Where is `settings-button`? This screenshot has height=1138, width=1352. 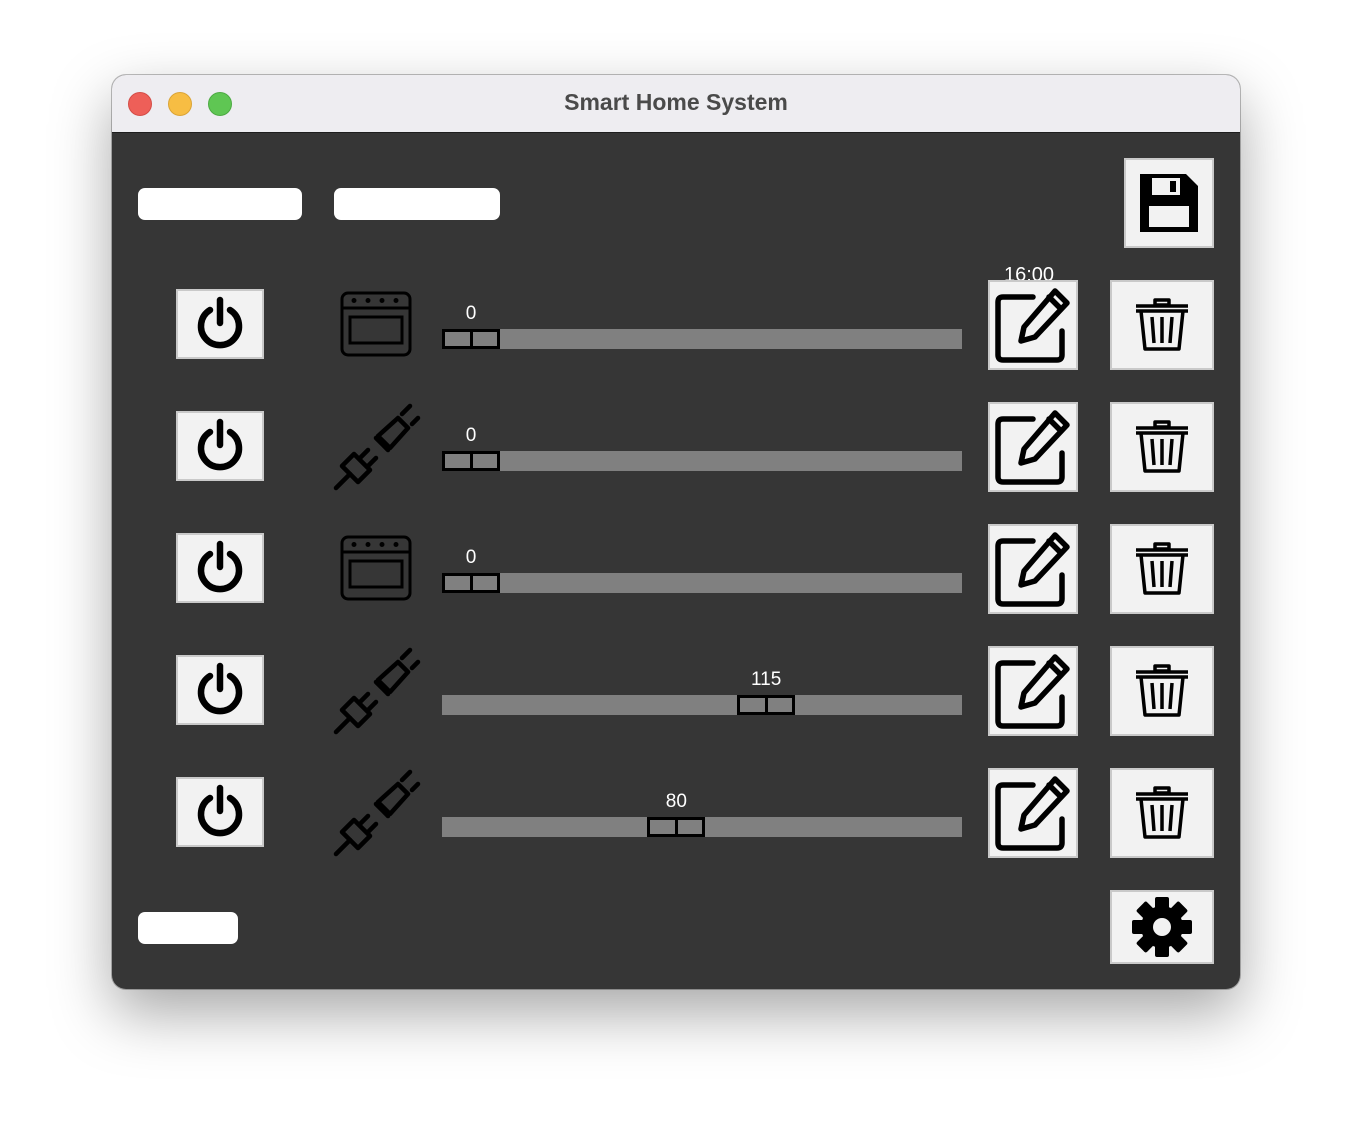 settings-button is located at coordinates (1162, 927).